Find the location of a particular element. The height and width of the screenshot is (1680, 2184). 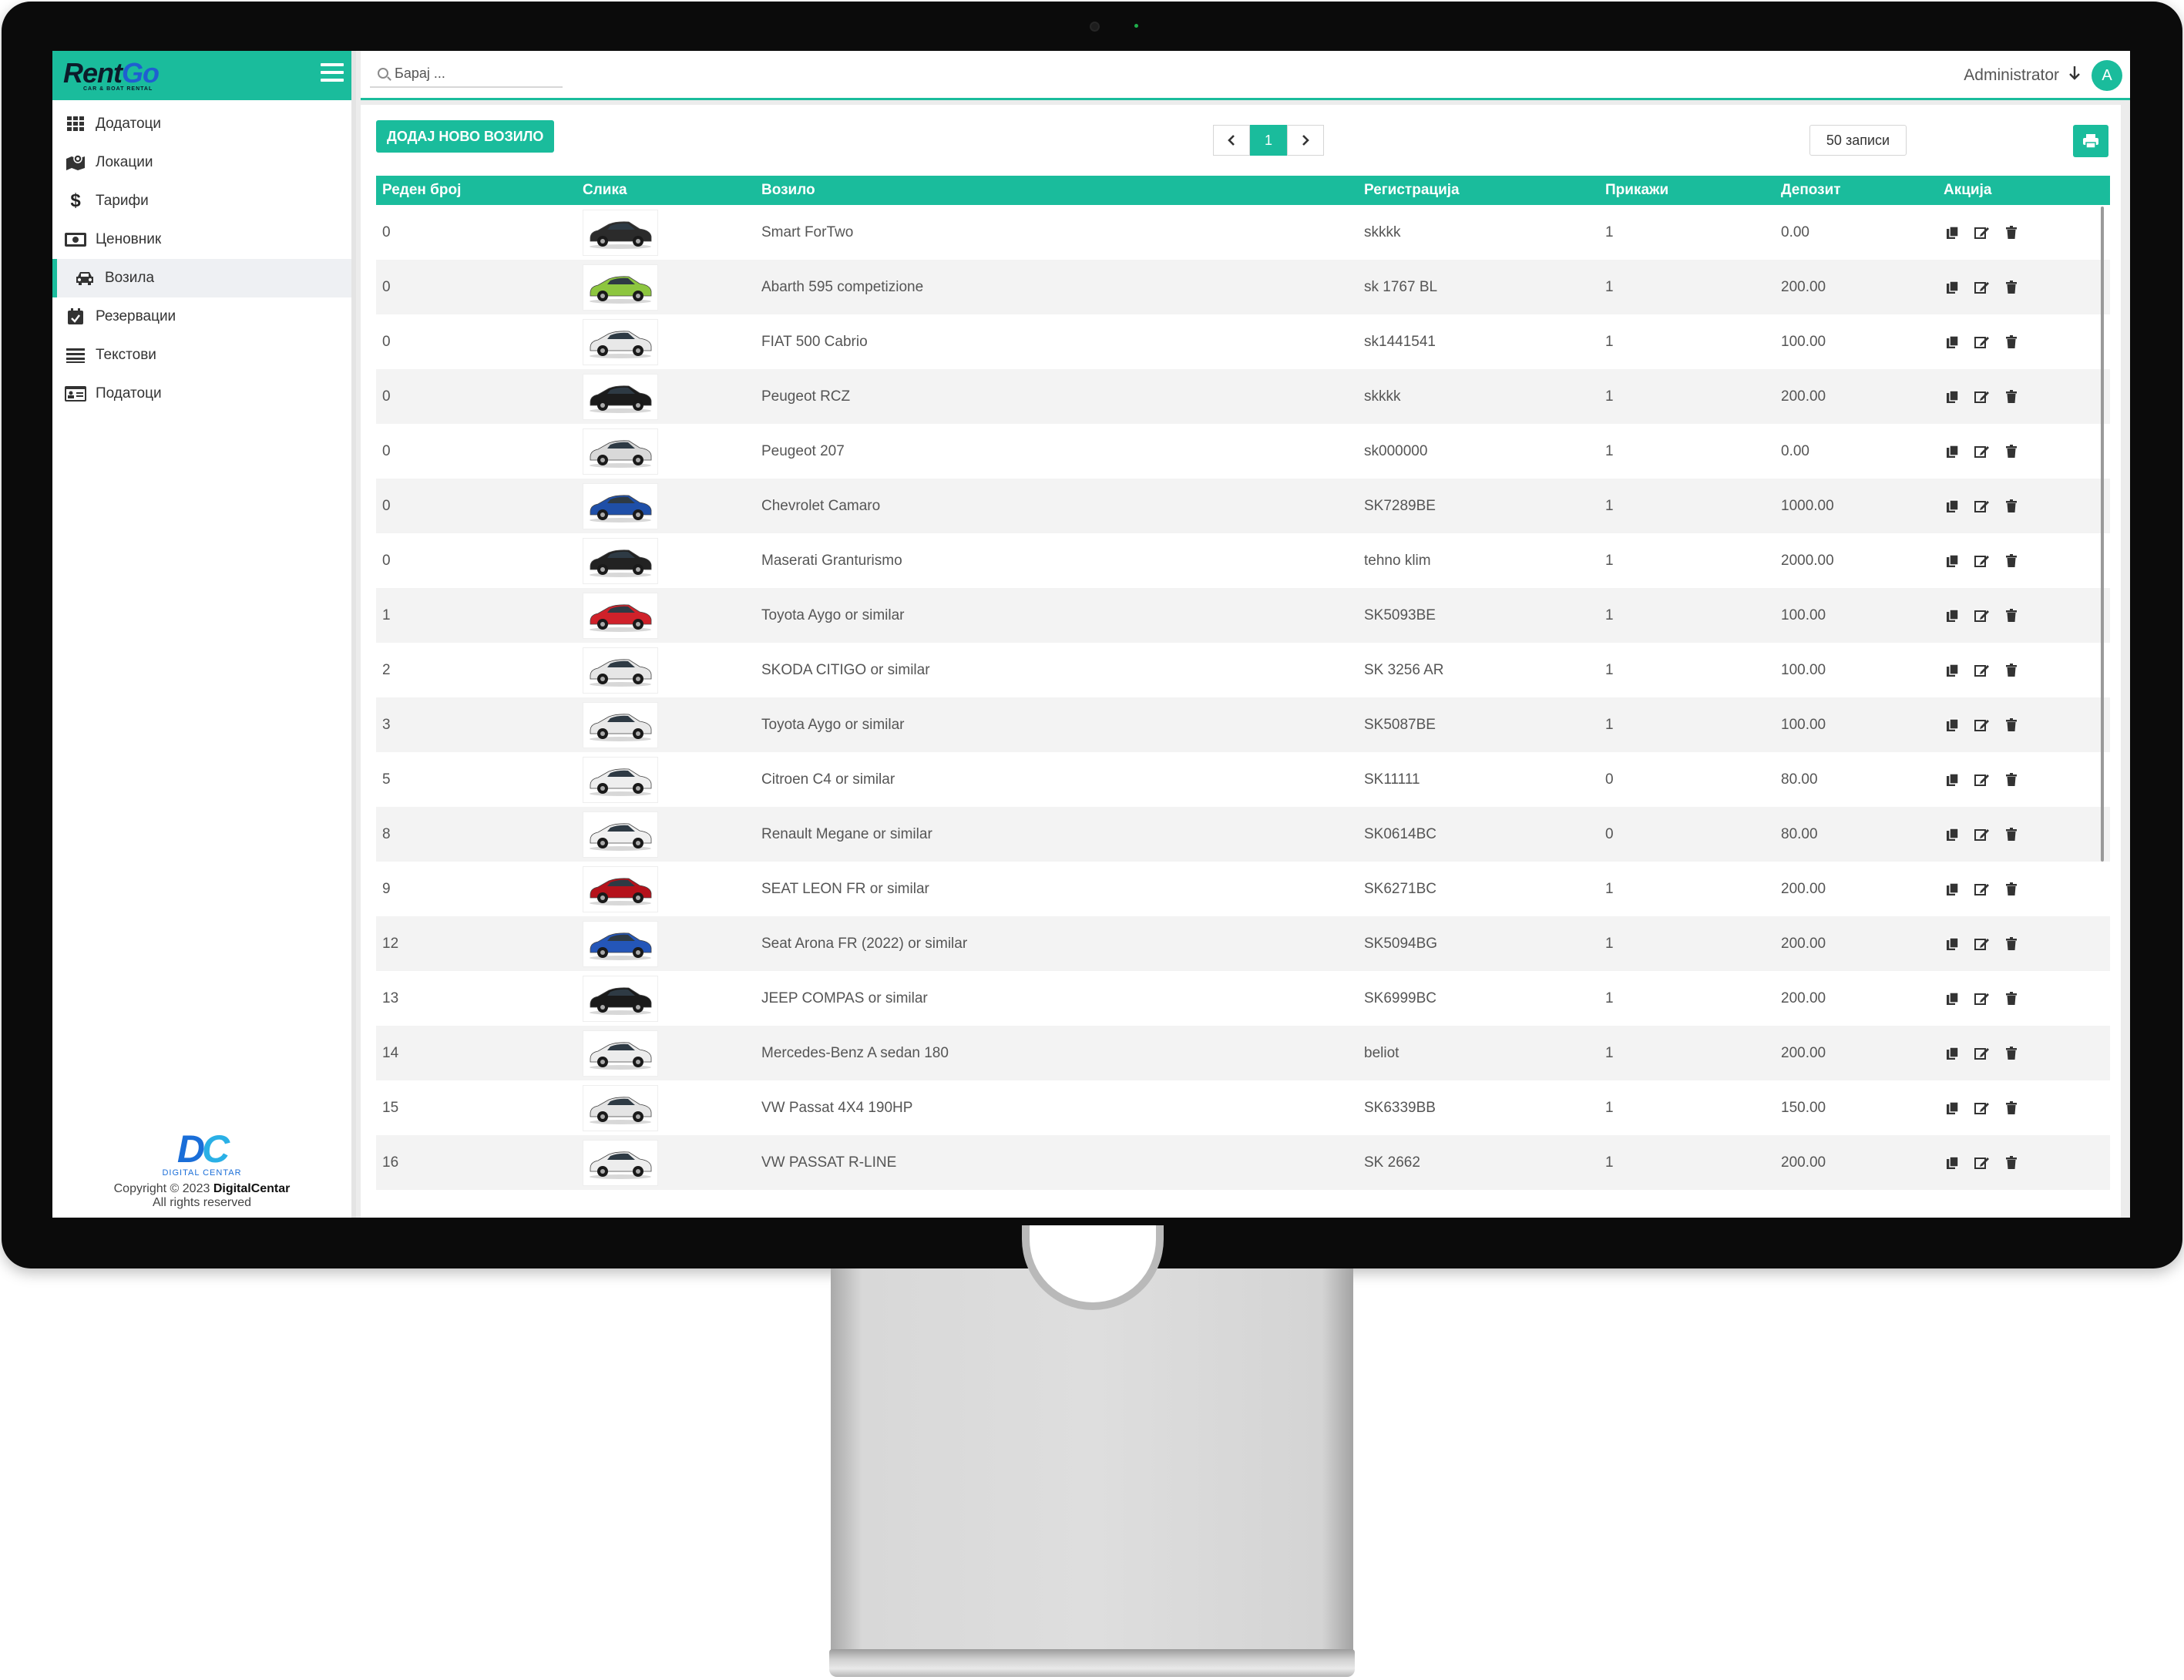

table-row: 0 FIAT 500 Cabrio sk1441541 1 100.00 is located at coordinates (1243, 341).